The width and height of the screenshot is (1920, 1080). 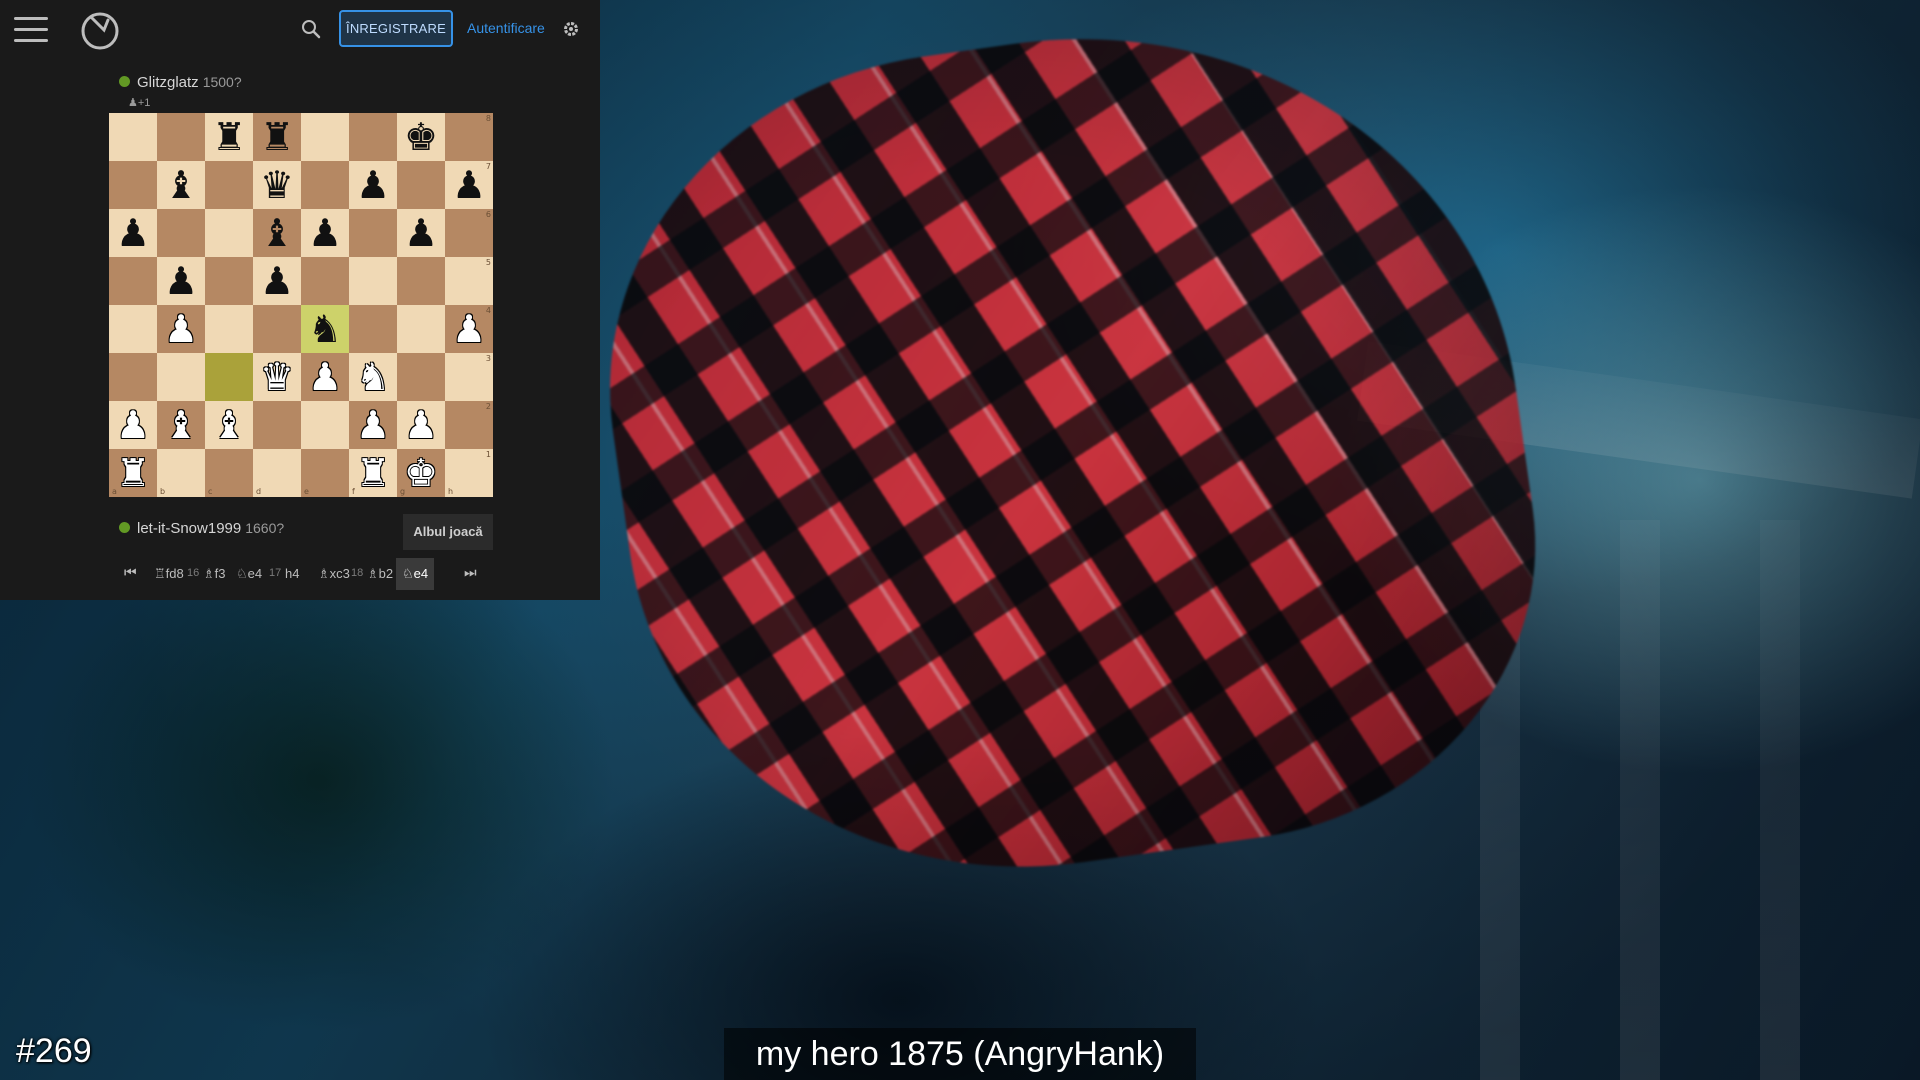 I want to click on square-g4, so click(x=421, y=329).